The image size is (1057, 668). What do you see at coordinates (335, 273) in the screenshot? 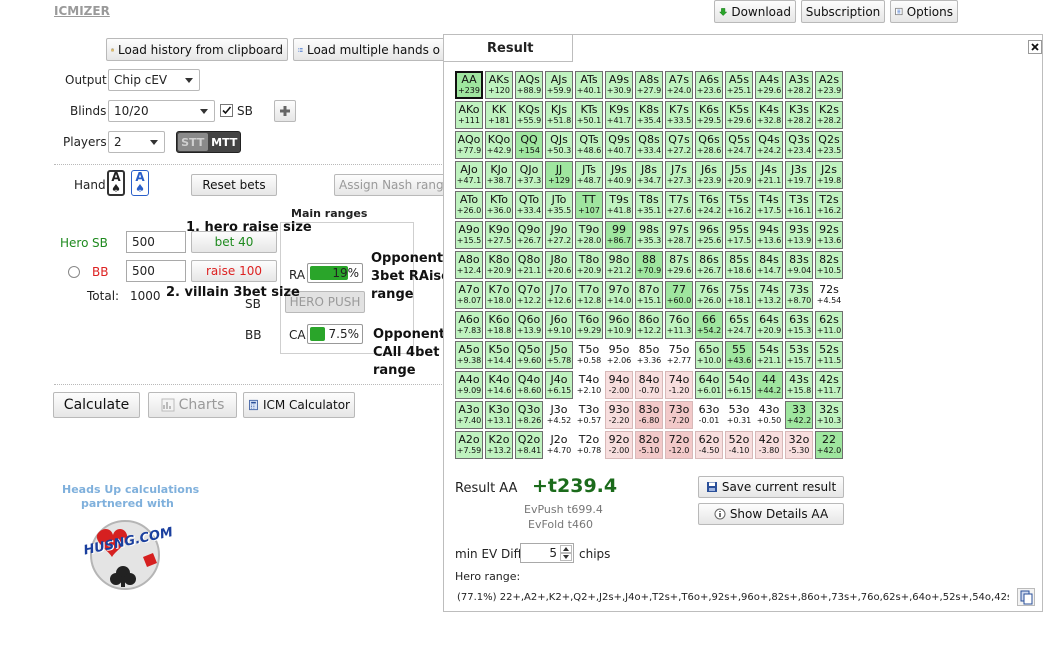
I see `ra-range-bar: 19%` at bounding box center [335, 273].